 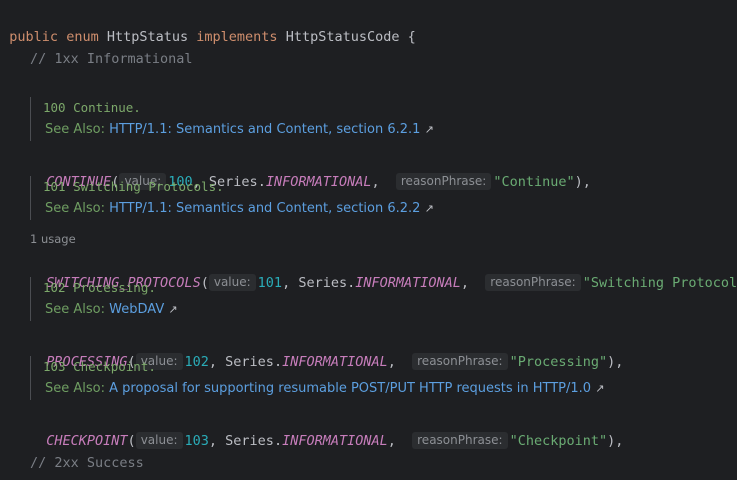 What do you see at coordinates (86, 441) in the screenshot?
I see `constant-name: CHECKPOINT` at bounding box center [86, 441].